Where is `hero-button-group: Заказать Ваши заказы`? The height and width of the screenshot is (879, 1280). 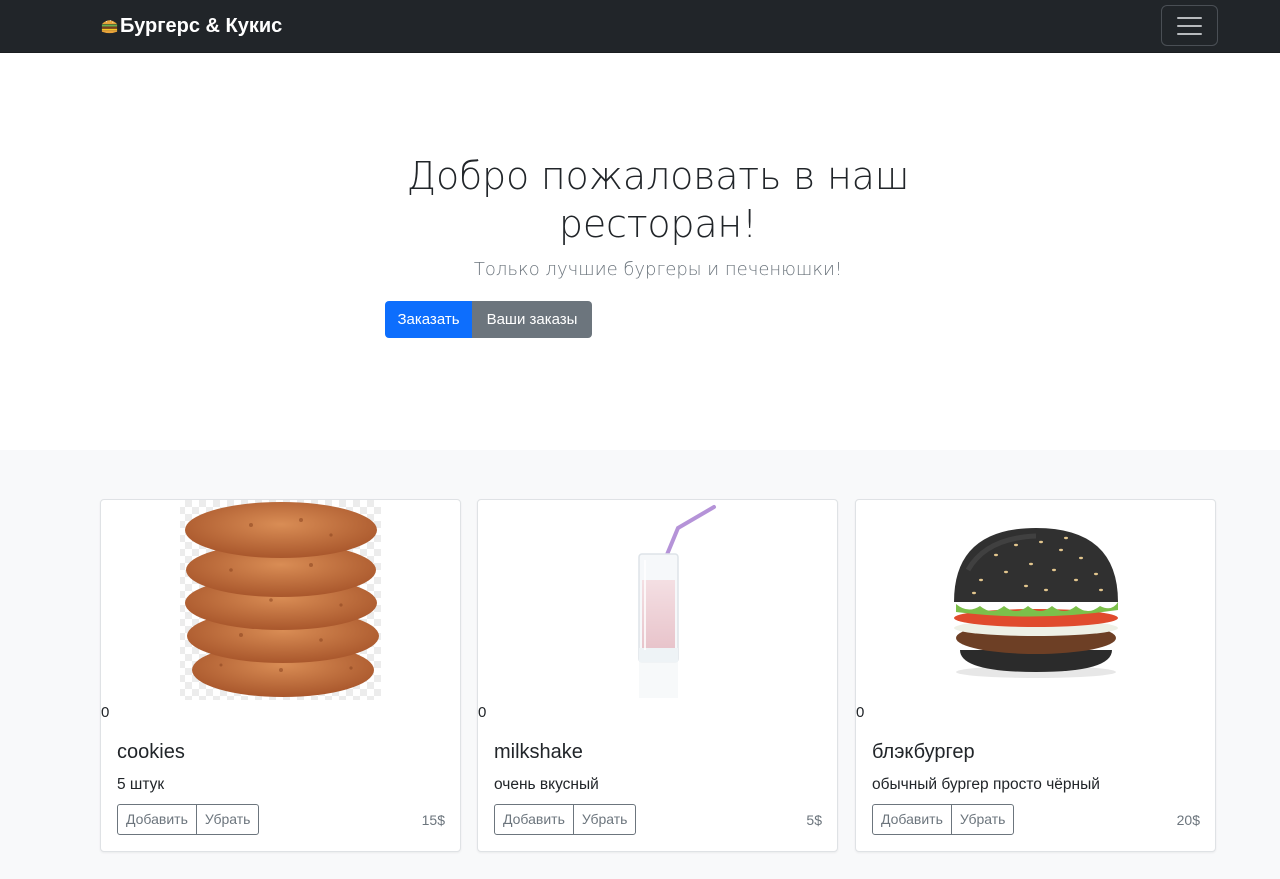 hero-button-group: Заказать Ваши заказы is located at coordinates (488, 319).